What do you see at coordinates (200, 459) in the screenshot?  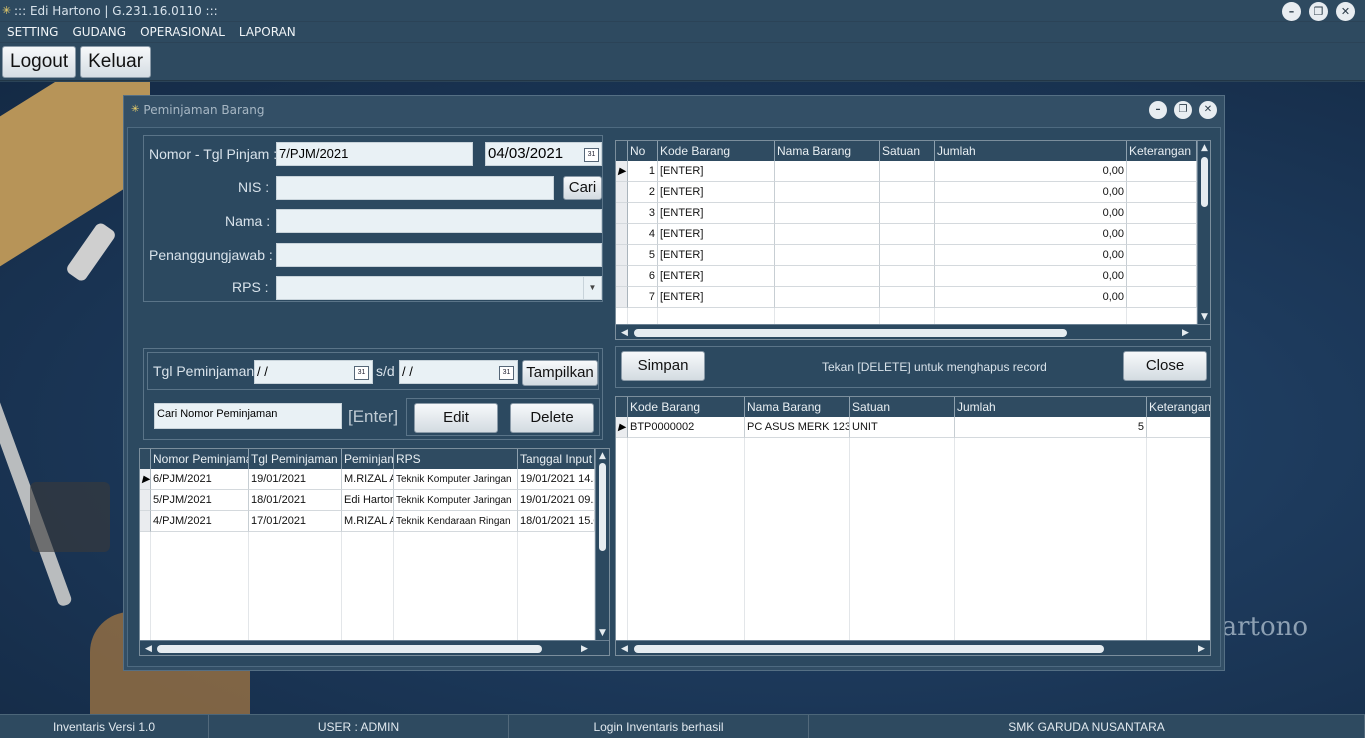 I see `col-nomor-peminjaman: Nomor Peminjaman` at bounding box center [200, 459].